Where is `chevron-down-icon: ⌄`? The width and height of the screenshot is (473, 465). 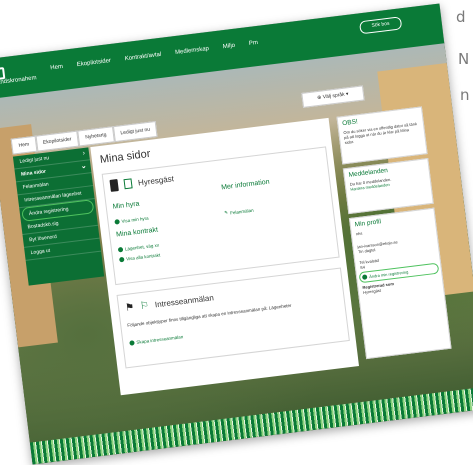 chevron-down-icon: ⌄ is located at coordinates (84, 166).